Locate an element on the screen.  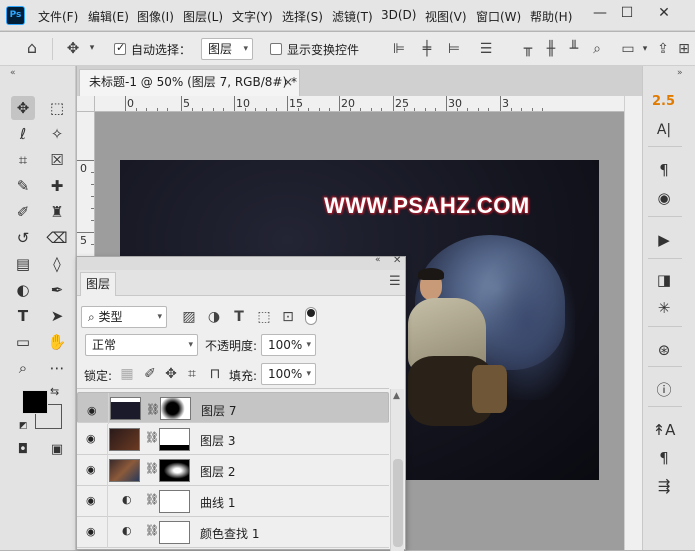
lock-pixels-icon: ✐ is located at coordinates (150, 374).